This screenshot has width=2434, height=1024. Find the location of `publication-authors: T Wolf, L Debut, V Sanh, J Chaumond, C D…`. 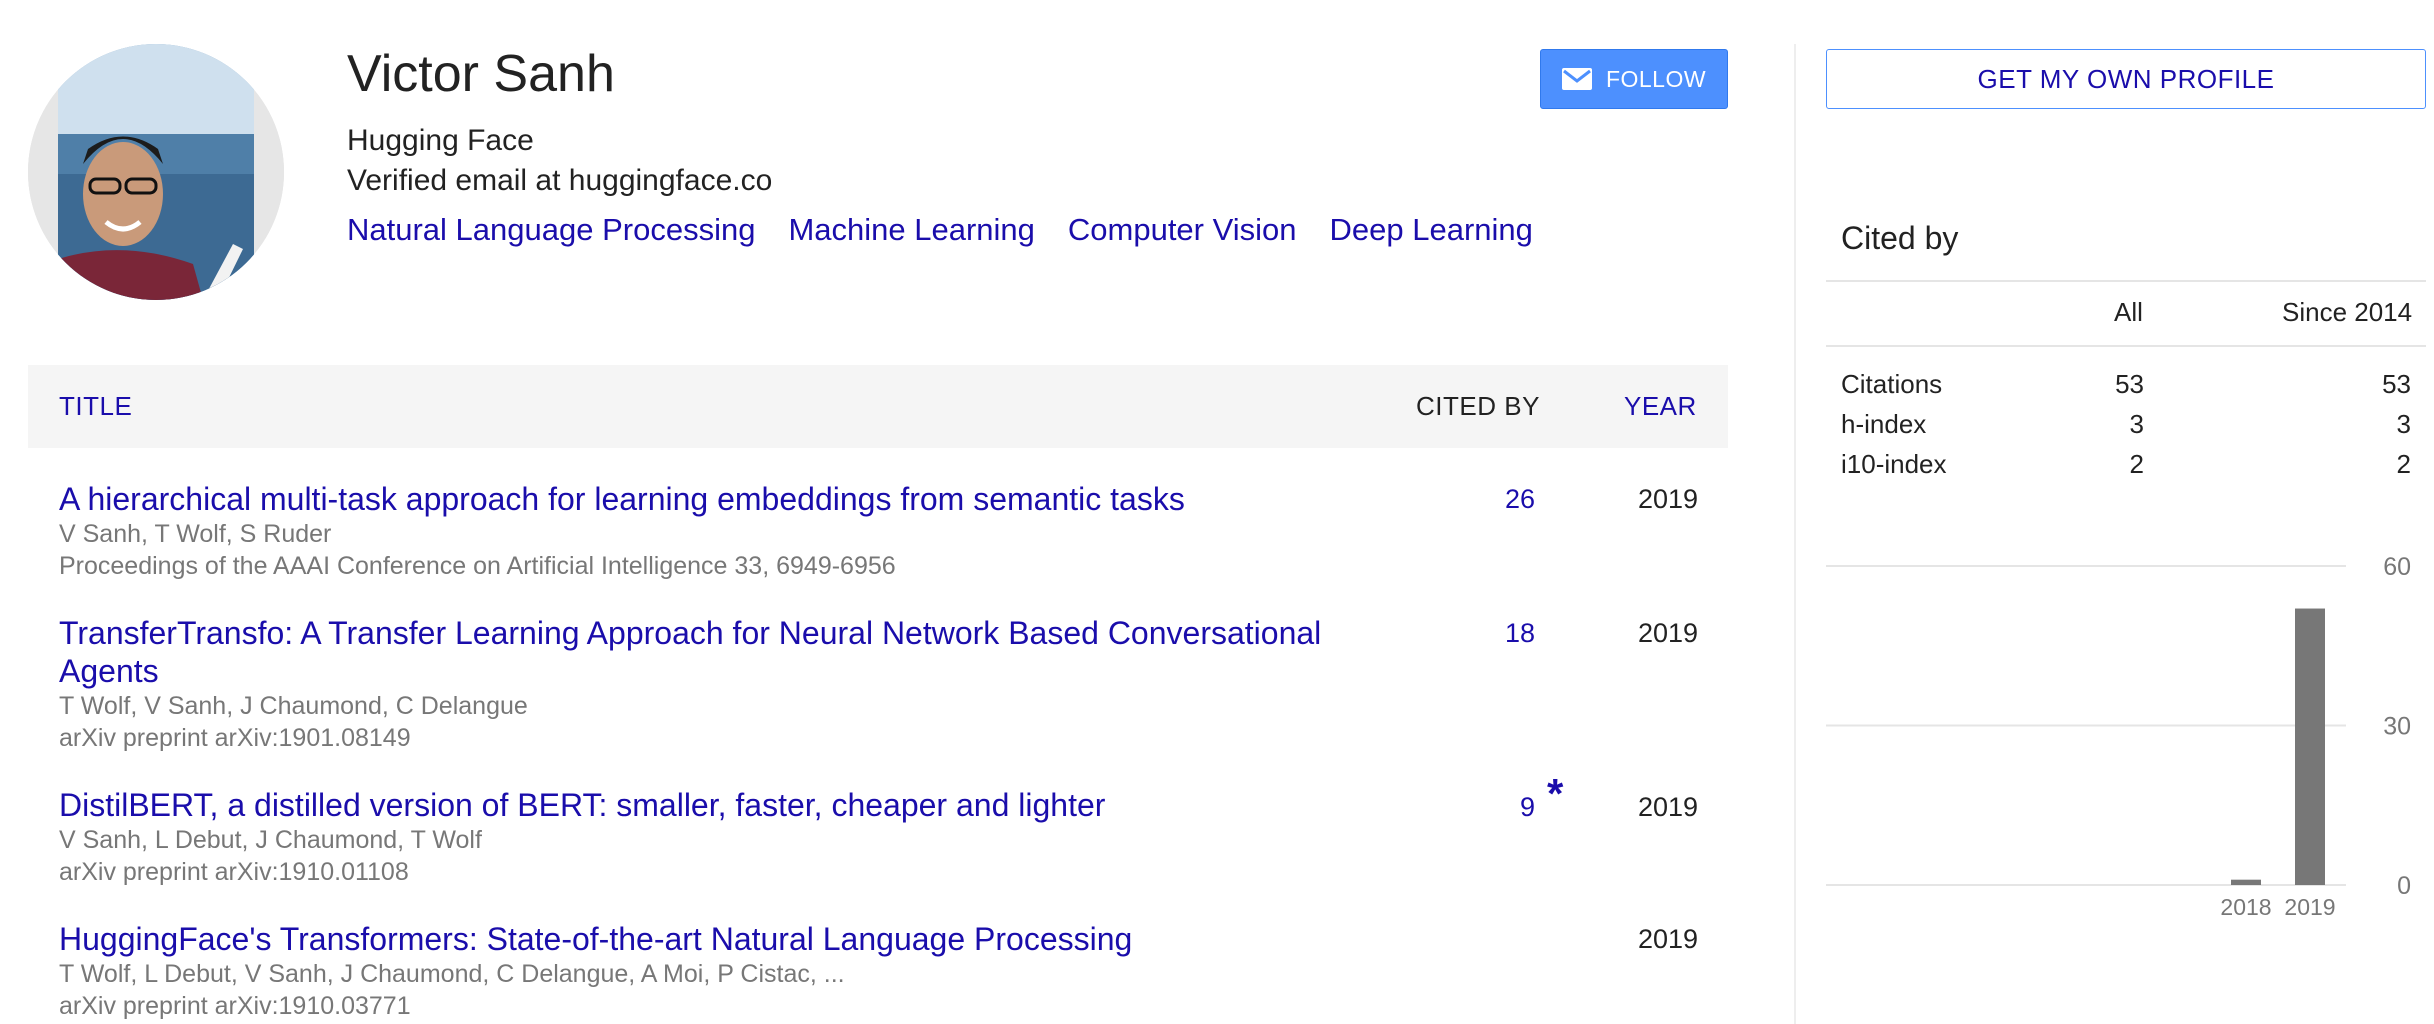

publication-authors: T Wolf, L Debut, V Sanh, J Chaumond, C D… is located at coordinates (452, 974).